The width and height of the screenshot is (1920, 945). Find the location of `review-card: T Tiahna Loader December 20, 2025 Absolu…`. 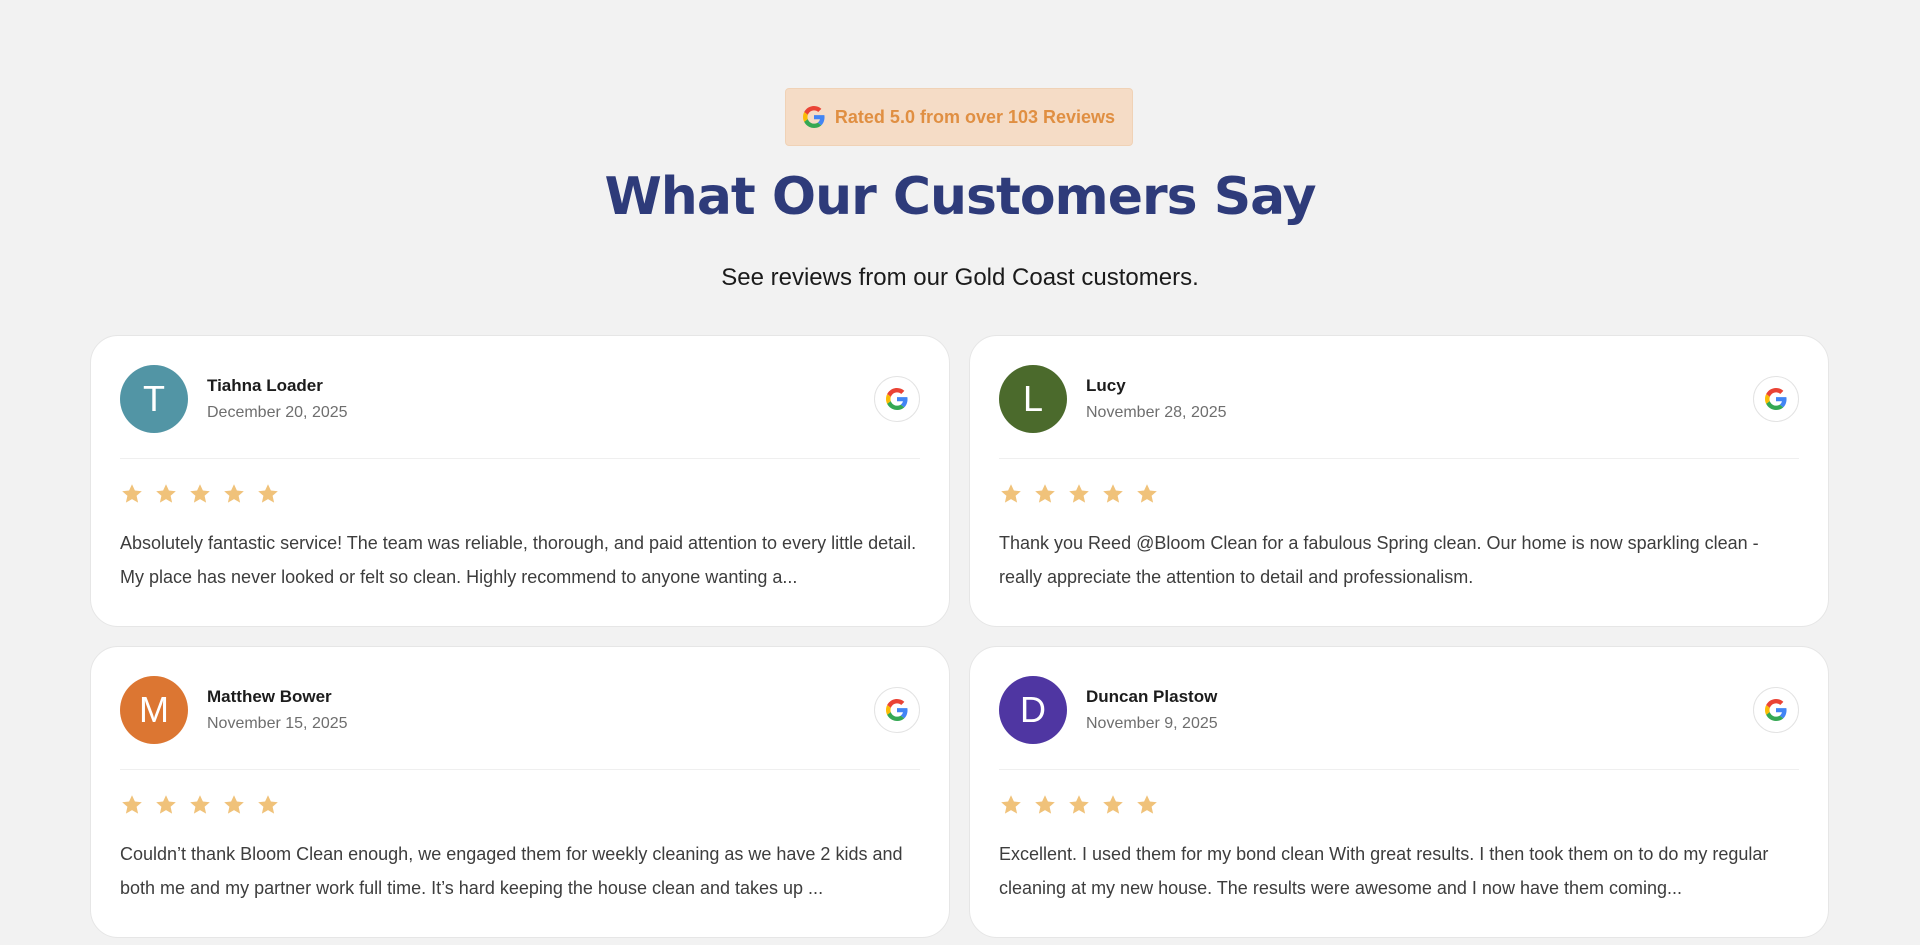

review-card: T Tiahna Loader December 20, 2025 Absolu… is located at coordinates (520, 481).